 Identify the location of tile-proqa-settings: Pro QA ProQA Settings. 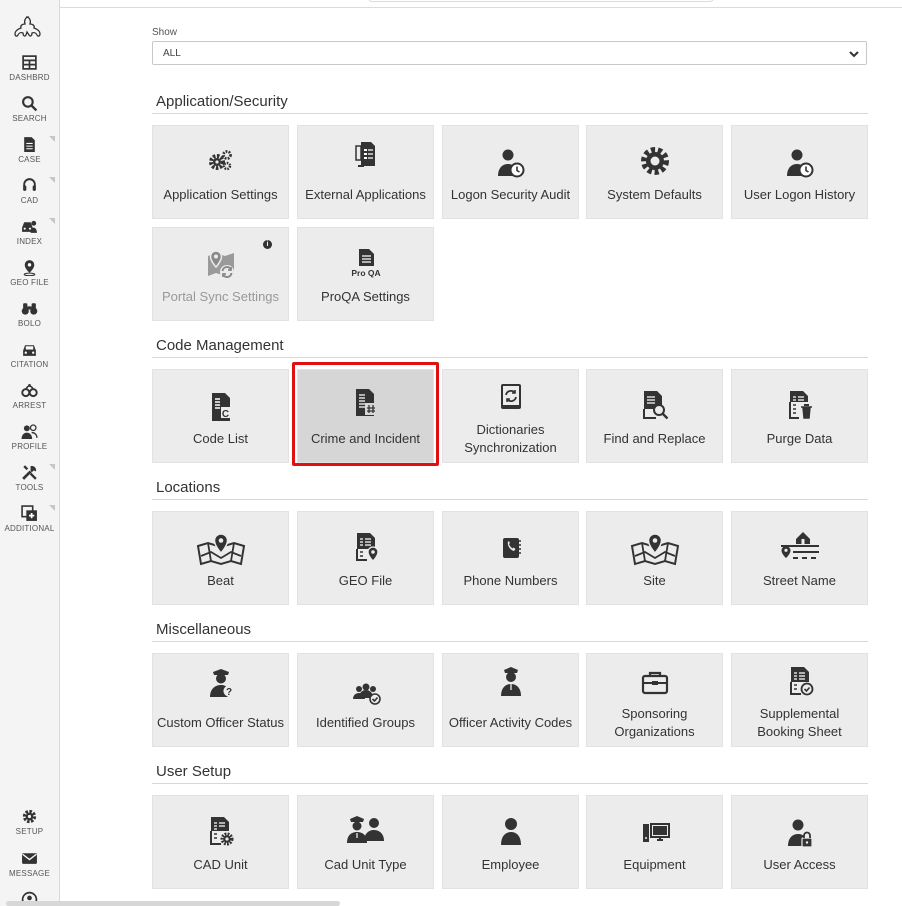
(365, 274).